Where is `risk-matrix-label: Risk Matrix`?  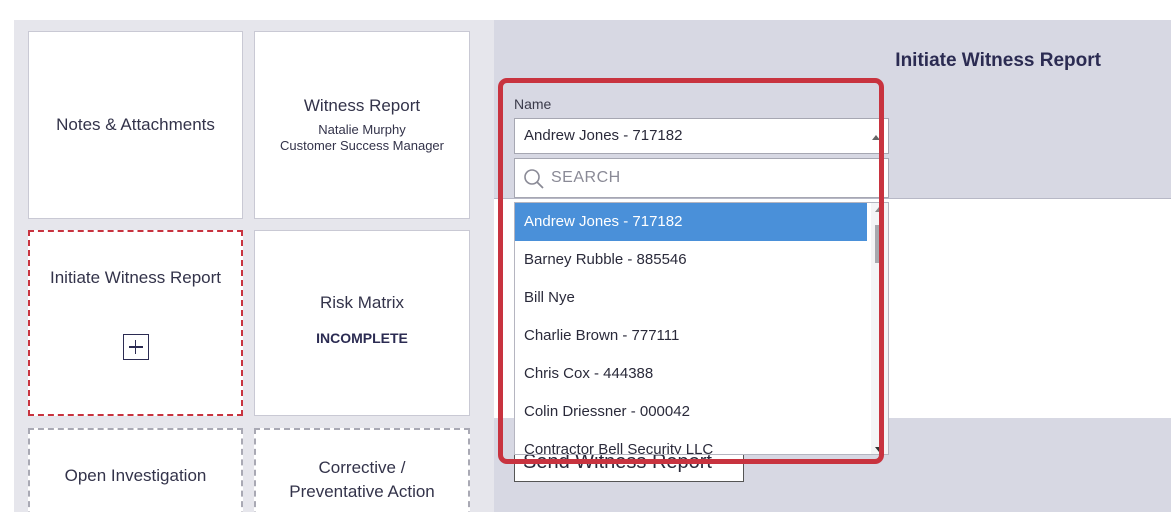 risk-matrix-label: Risk Matrix is located at coordinates (362, 302).